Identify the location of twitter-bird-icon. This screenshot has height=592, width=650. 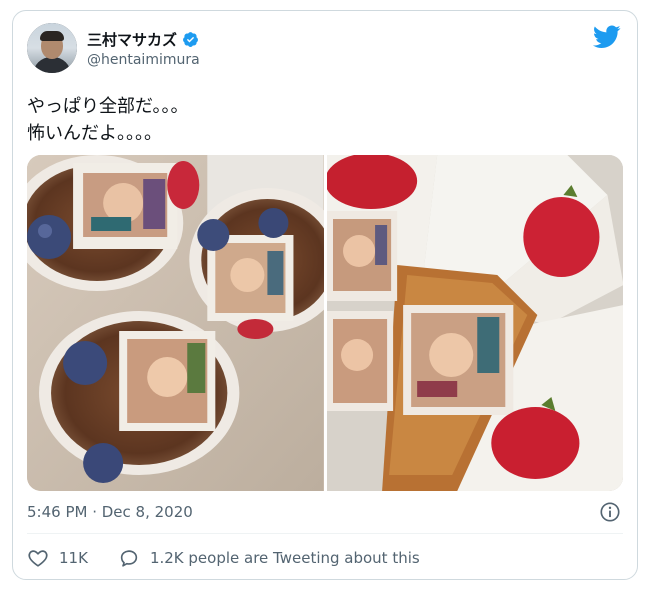
(607, 37).